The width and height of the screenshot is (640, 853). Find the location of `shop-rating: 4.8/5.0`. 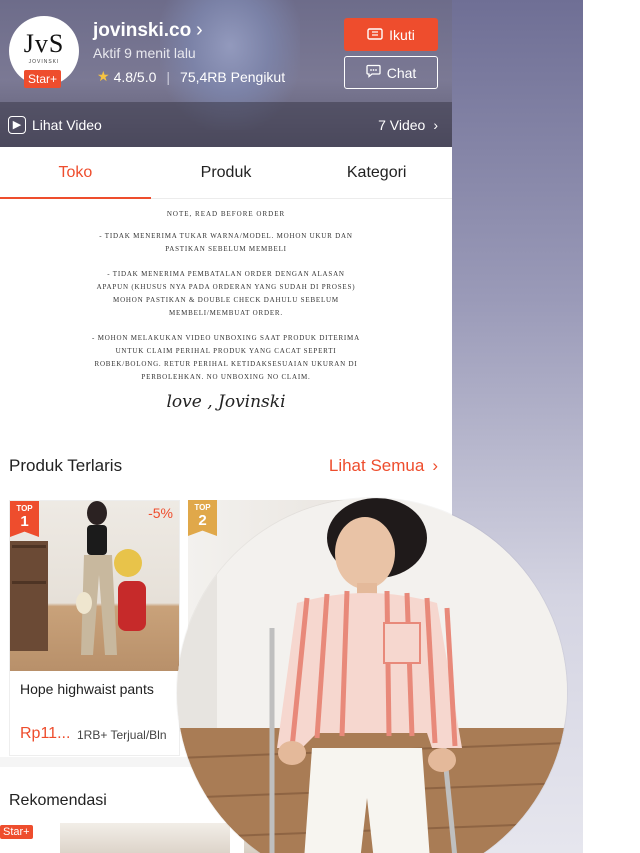

shop-rating: 4.8/5.0 is located at coordinates (135, 76).